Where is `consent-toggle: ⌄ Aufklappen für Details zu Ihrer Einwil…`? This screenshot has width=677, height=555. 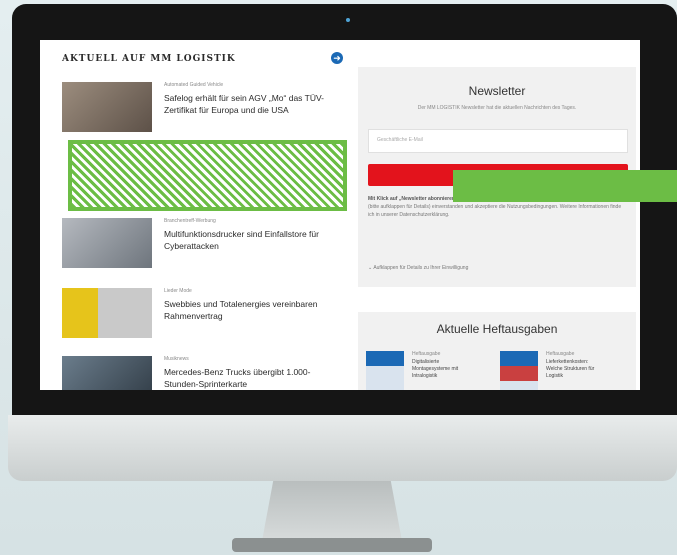 consent-toggle: ⌄ Aufklappen für Details zu Ihrer Einwil… is located at coordinates (418, 268).